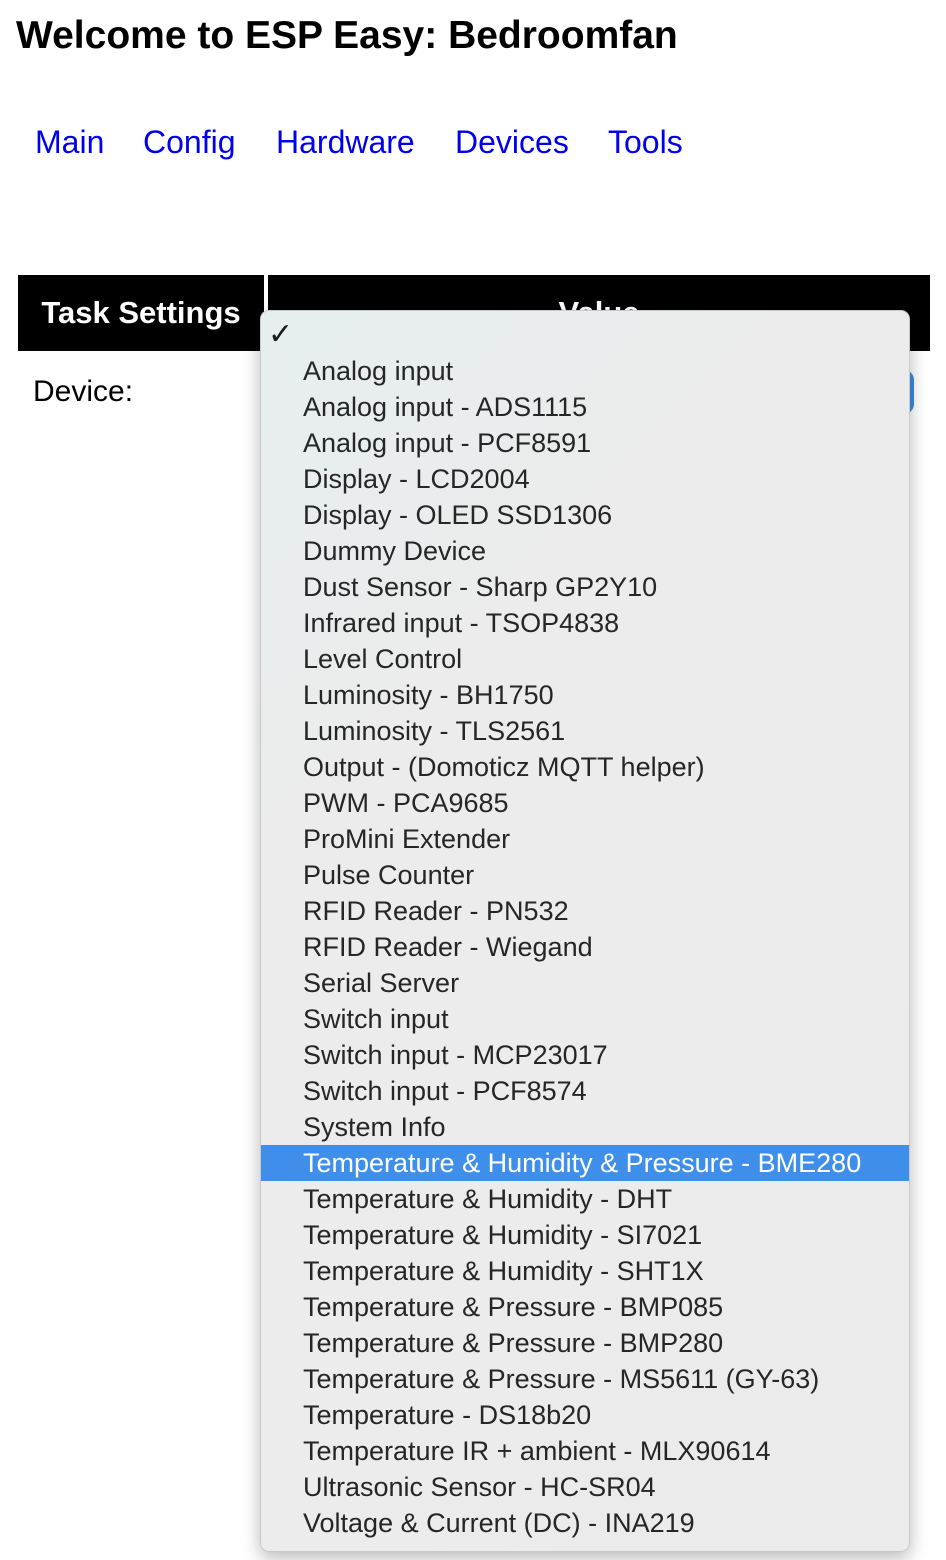 Image resolution: width=946 pixels, height=1560 pixels. I want to click on nav-link-devices: Devices, so click(512, 142).